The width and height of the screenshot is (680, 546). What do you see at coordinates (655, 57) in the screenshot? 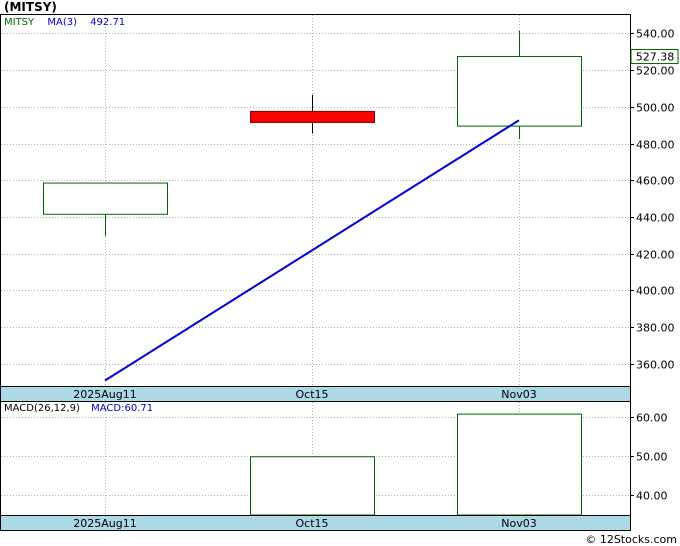
I see `last-price-label: 527.38` at bounding box center [655, 57].